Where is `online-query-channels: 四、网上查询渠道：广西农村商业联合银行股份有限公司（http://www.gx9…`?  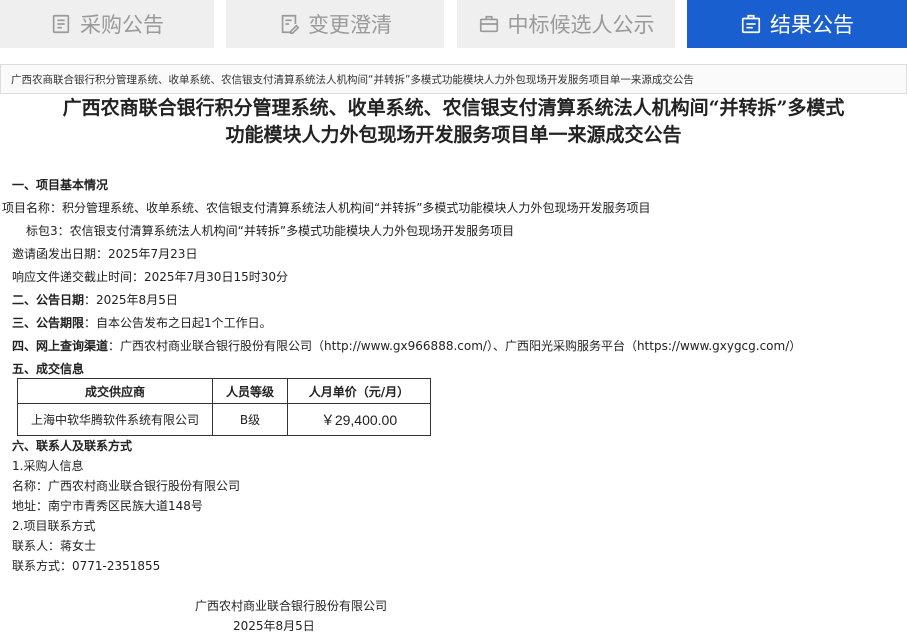 online-query-channels: 四、网上查询渠道：广西农村商业联合银行股份有限公司（http://www.gx9… is located at coordinates (406, 345).